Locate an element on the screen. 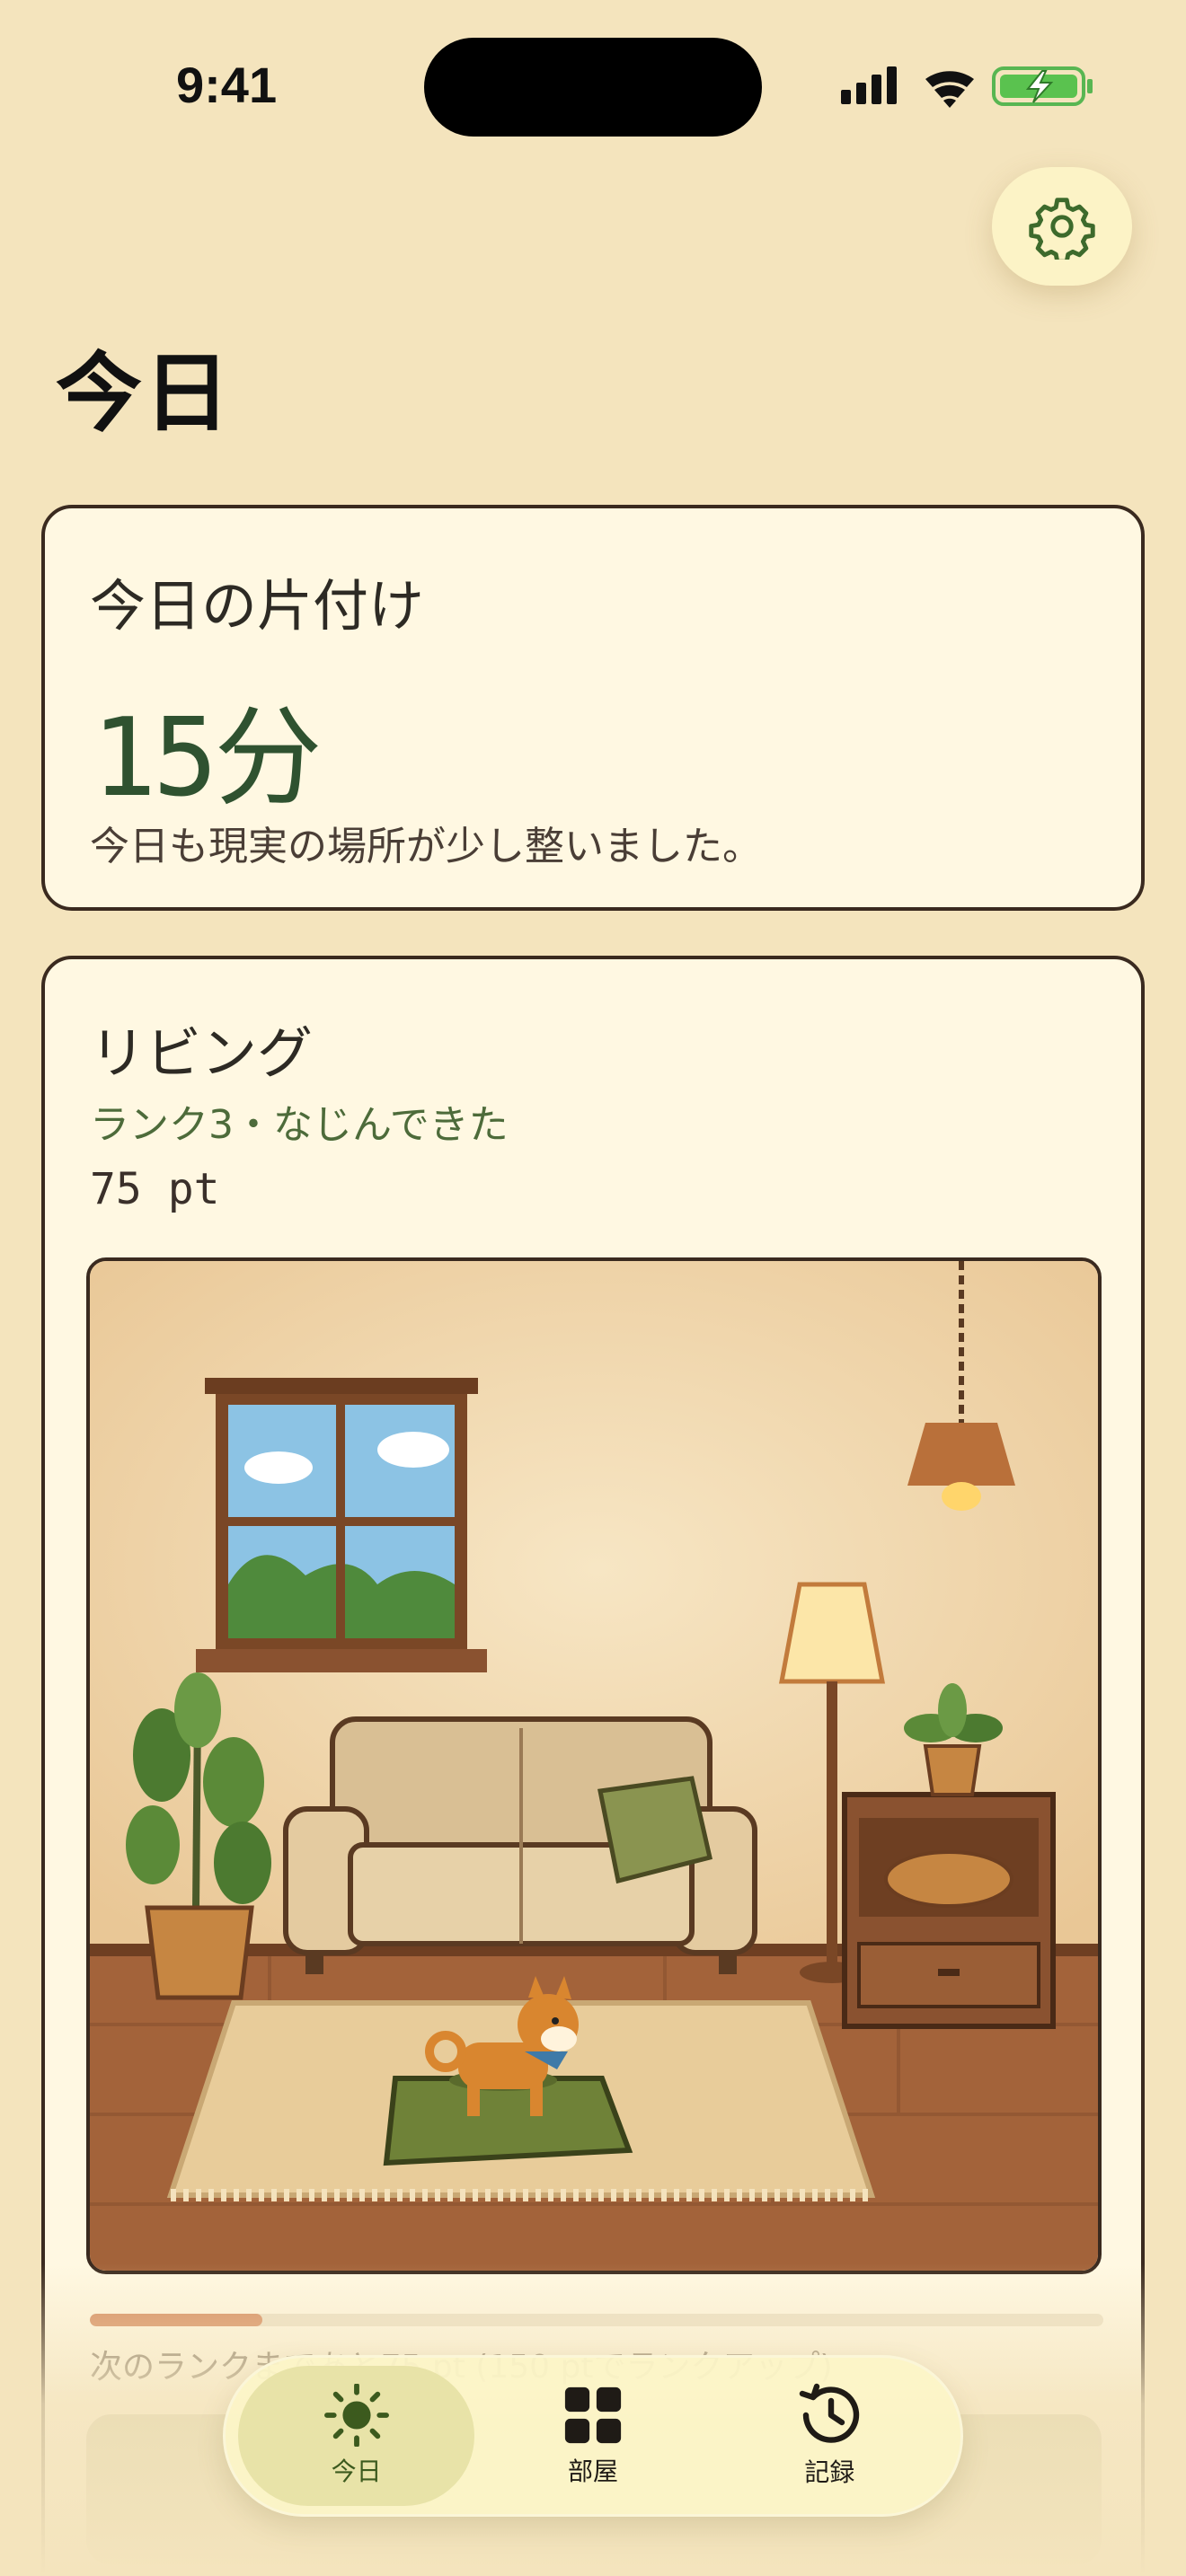 Image resolution: width=1186 pixels, height=2576 pixels. today-minutes: 15分 is located at coordinates (207, 758).